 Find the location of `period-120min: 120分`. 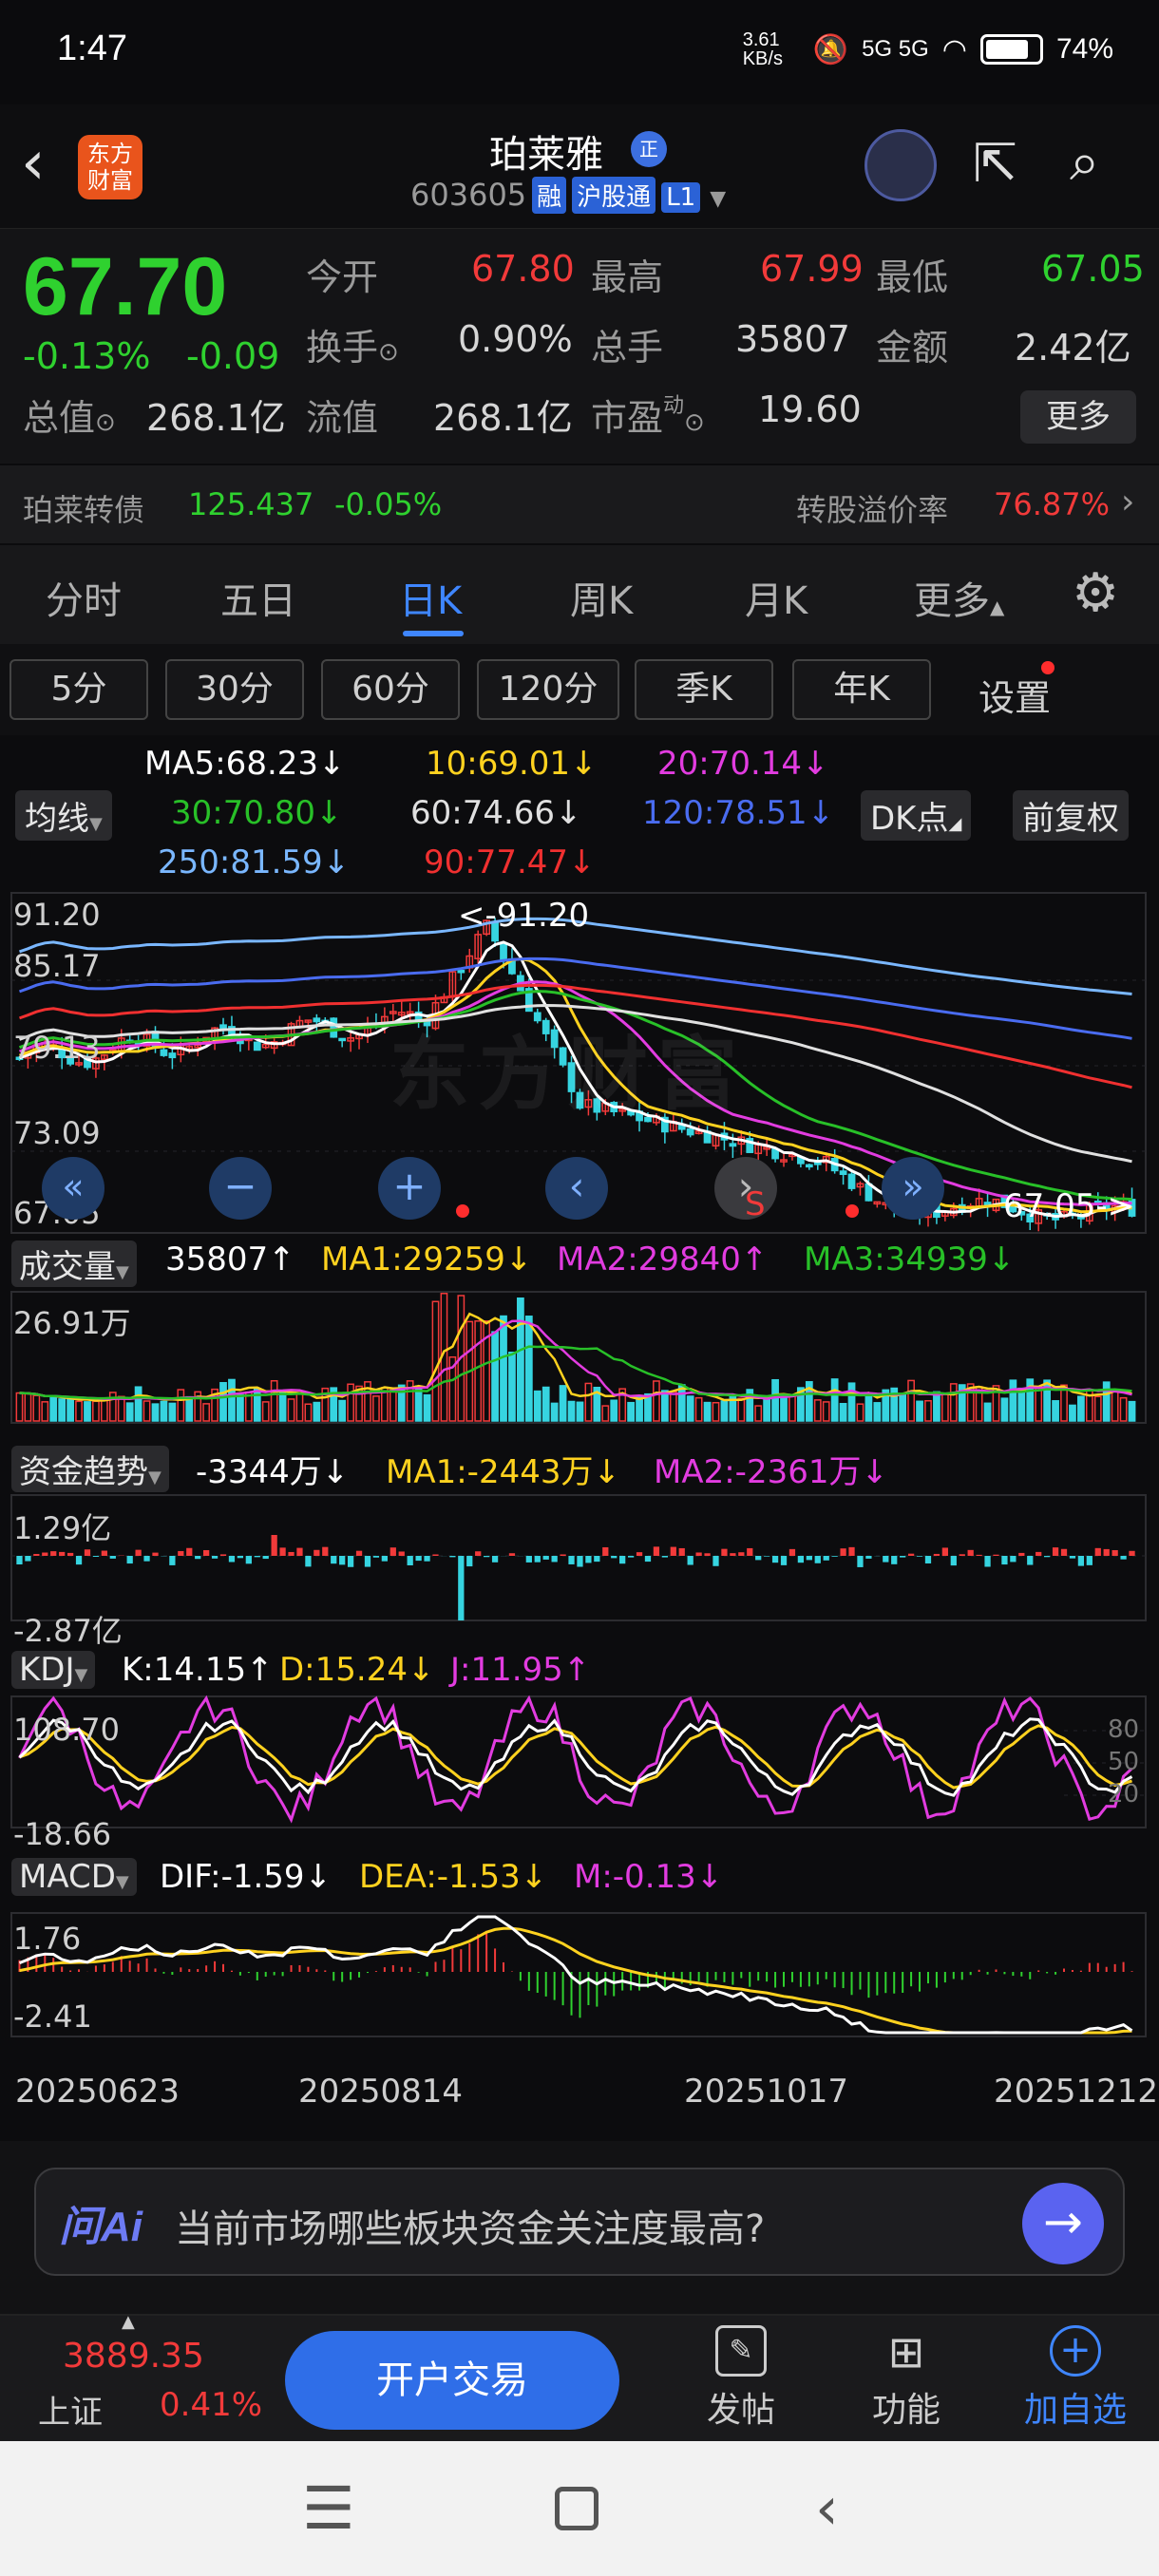

period-120min: 120分 is located at coordinates (548, 689).